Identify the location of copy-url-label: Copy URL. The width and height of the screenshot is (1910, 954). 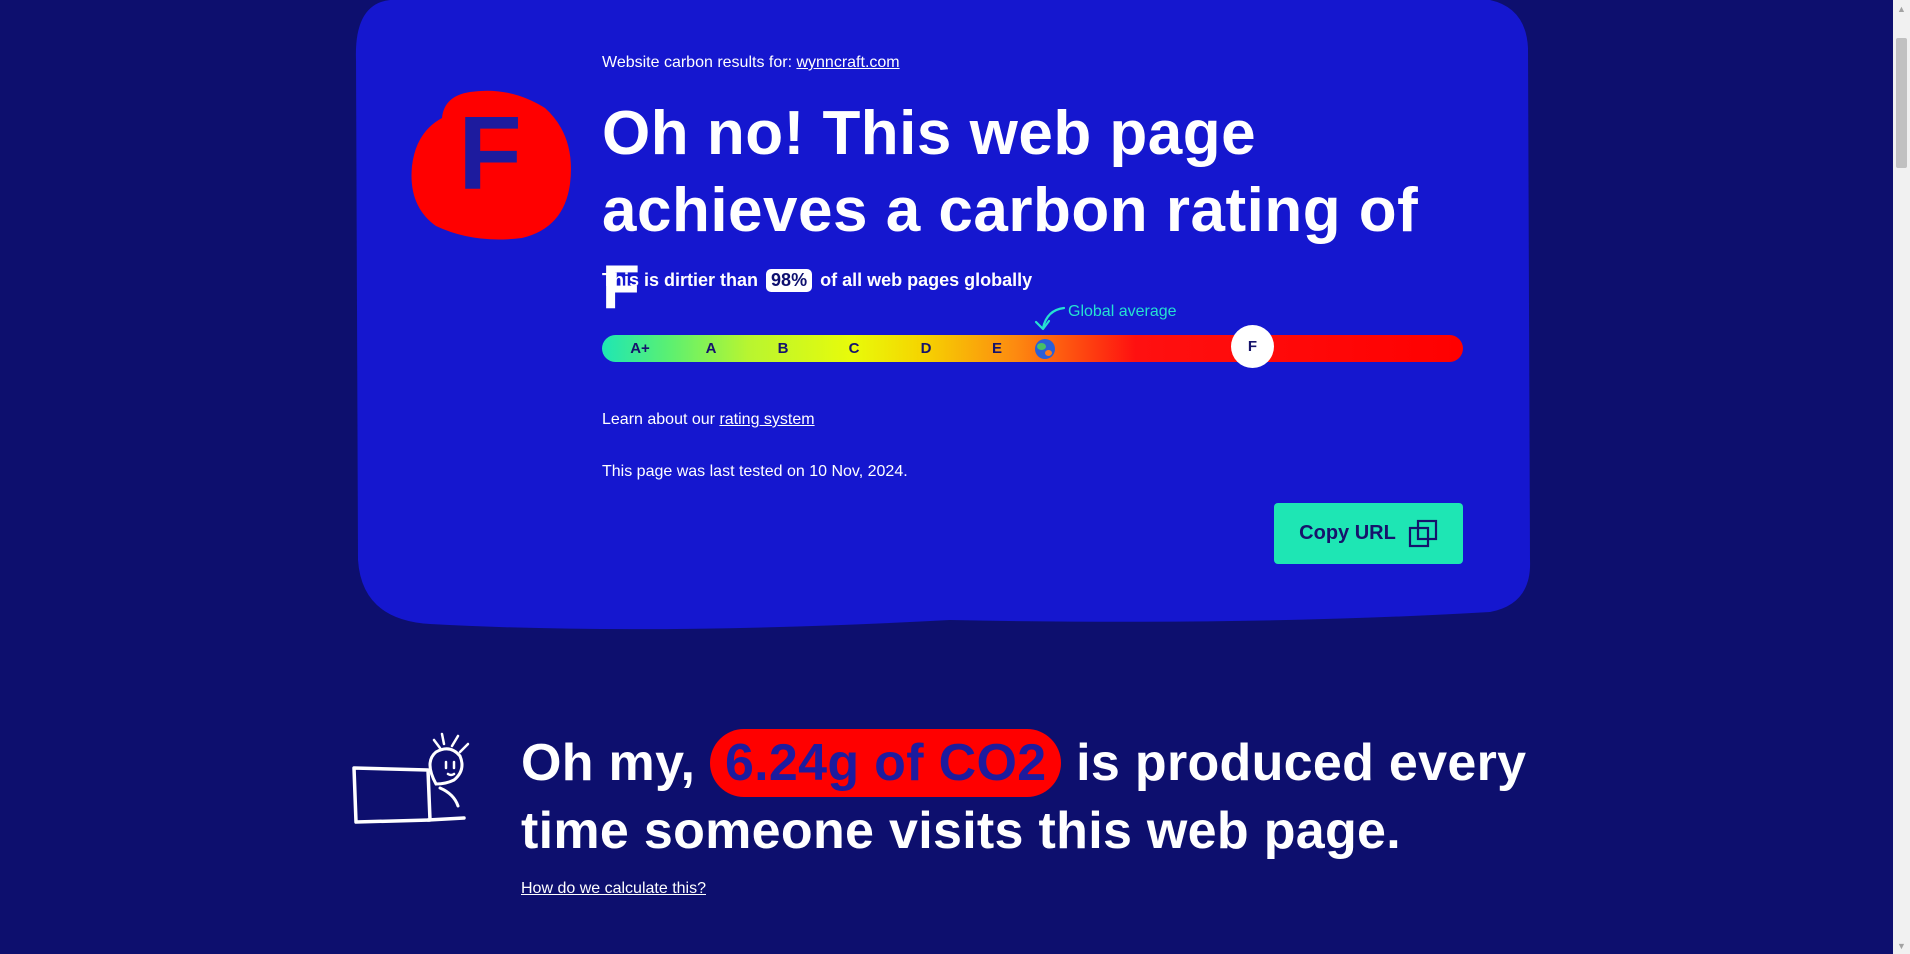
(1347, 533).